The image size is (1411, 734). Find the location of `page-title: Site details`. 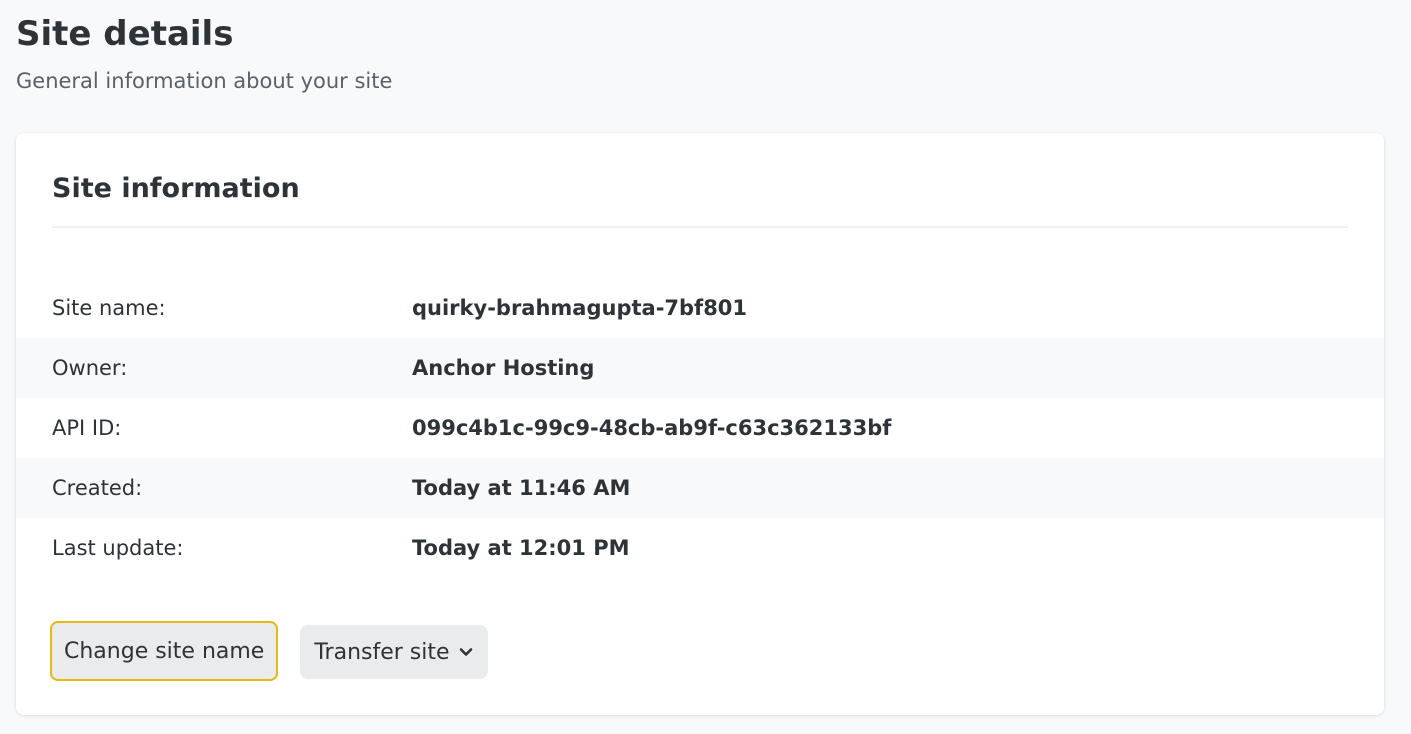

page-title: Site details is located at coordinates (125, 34).